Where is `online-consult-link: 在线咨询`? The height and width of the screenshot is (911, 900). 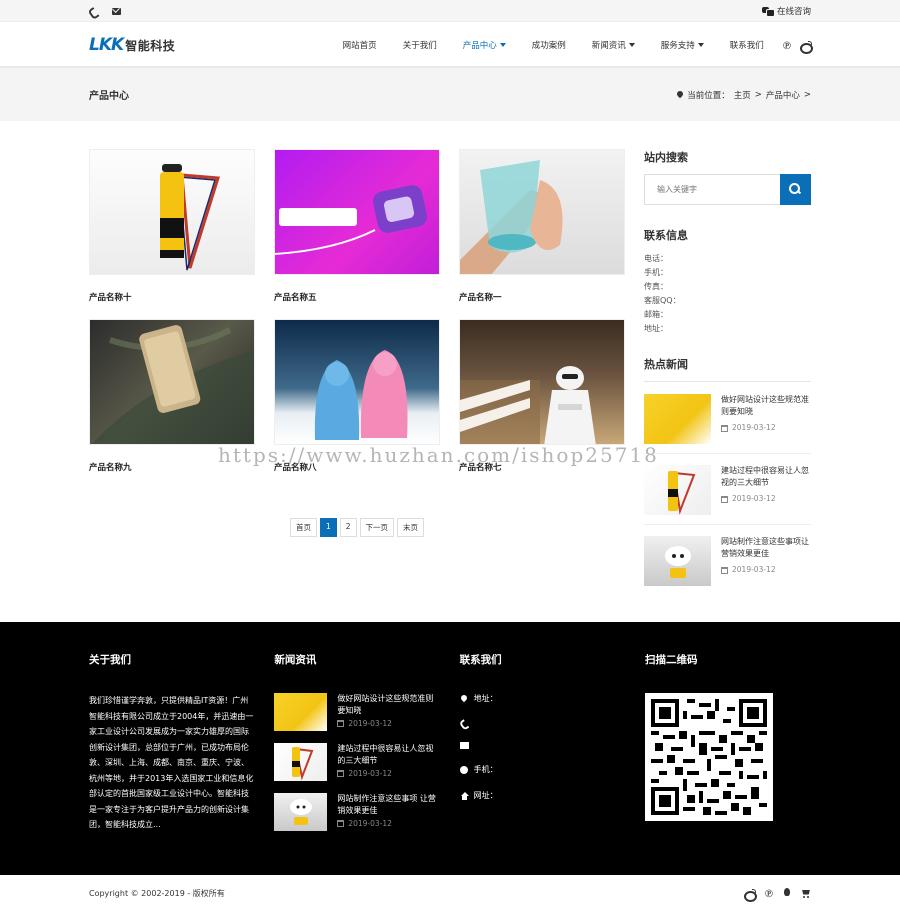 online-consult-link: 在线咨询 is located at coordinates (786, 11).